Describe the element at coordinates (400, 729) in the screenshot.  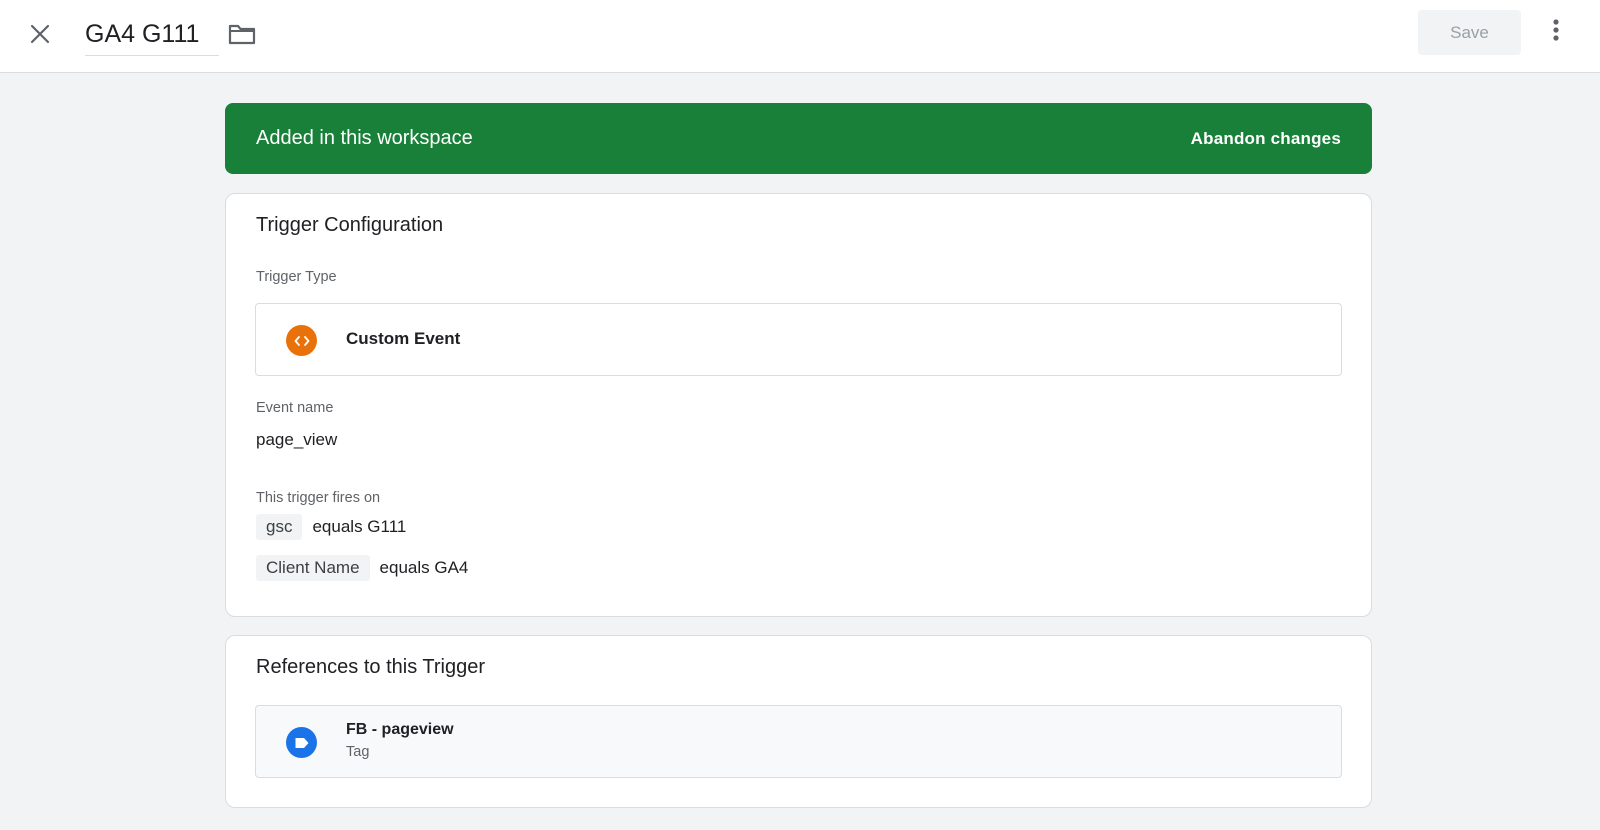
I see `reference-name: FB - pageview` at that location.